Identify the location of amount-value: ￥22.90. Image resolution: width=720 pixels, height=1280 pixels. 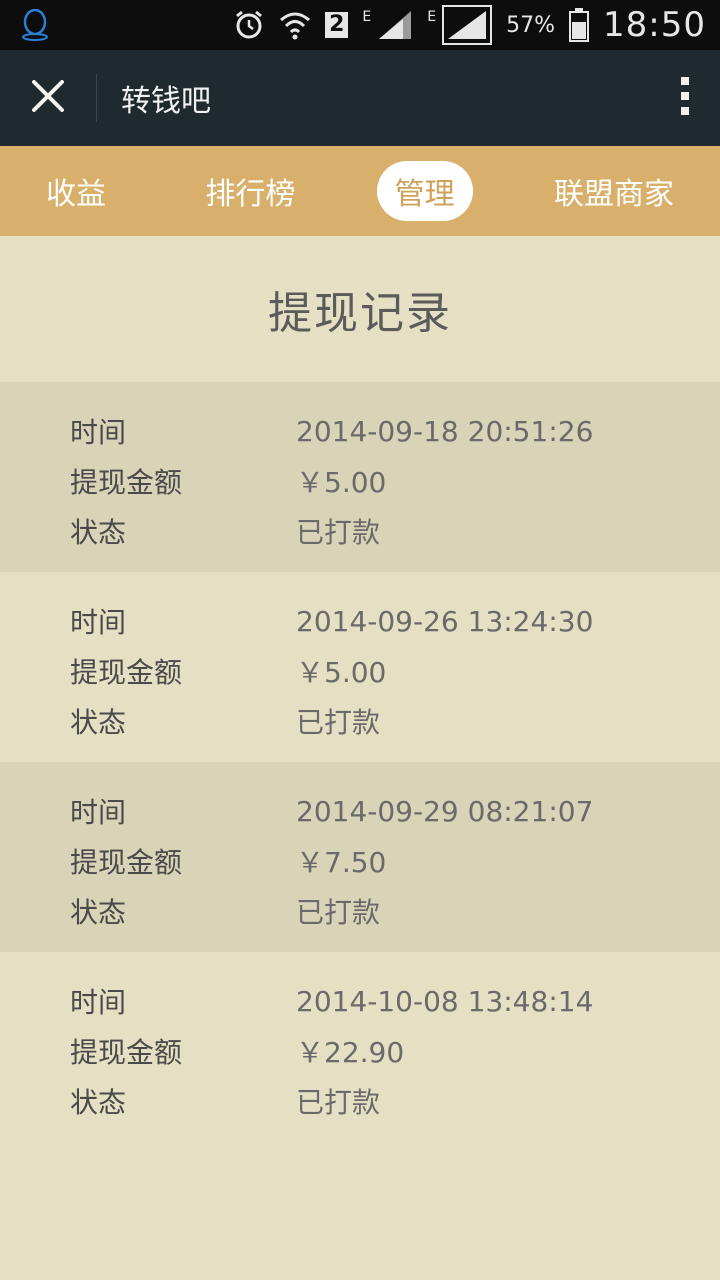
(350, 1052).